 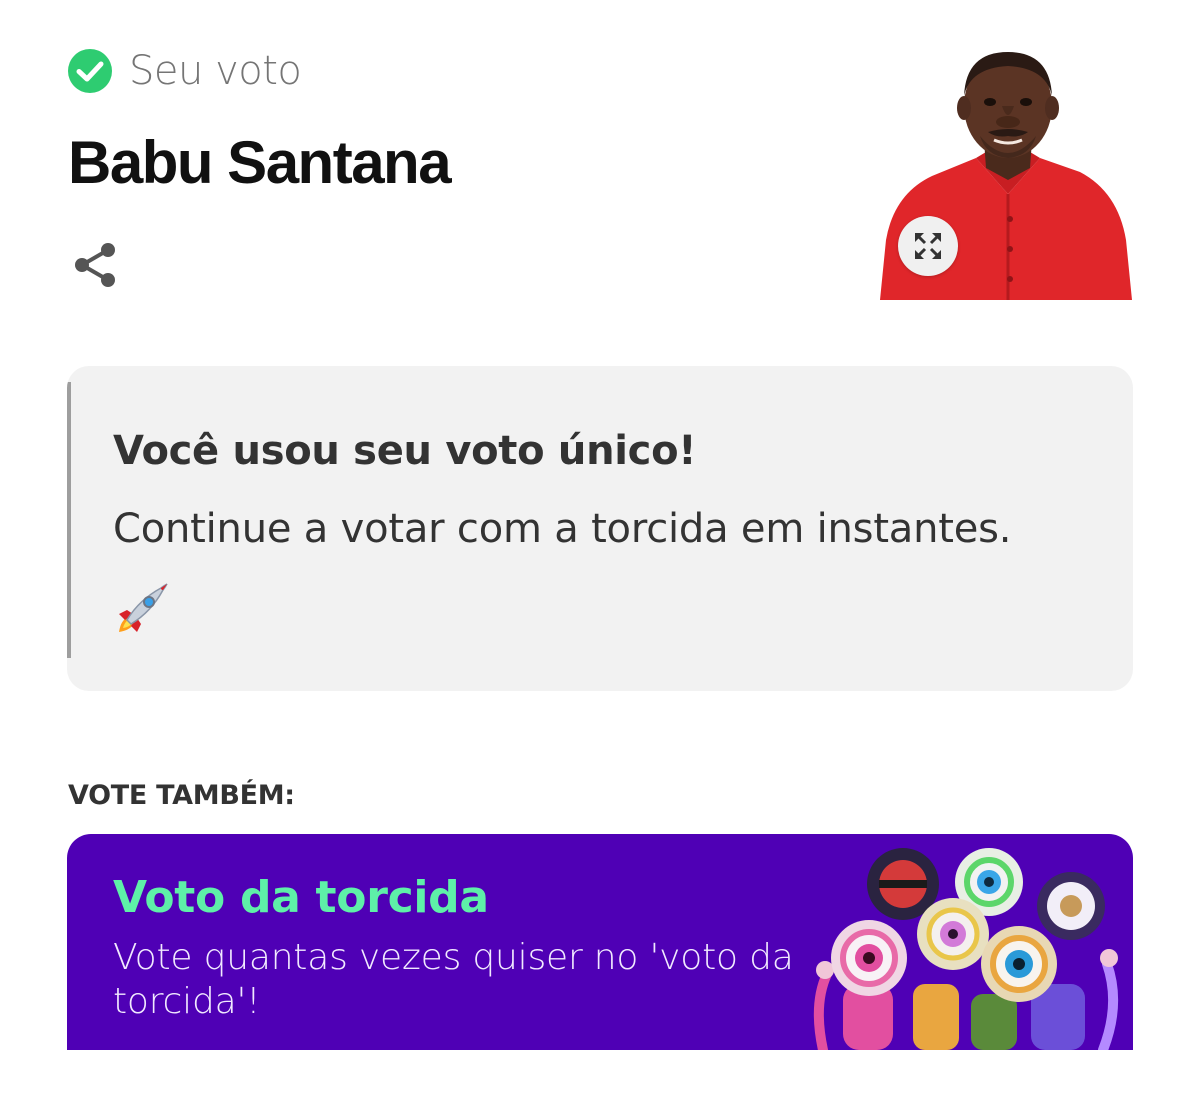 I want to click on check-circle-icon, so click(x=90, y=71).